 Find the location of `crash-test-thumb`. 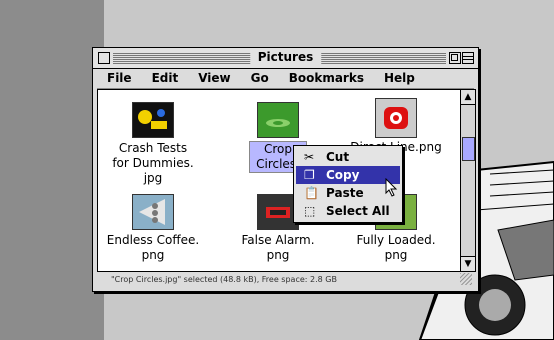

crash-test-thumb is located at coordinates (153, 120).